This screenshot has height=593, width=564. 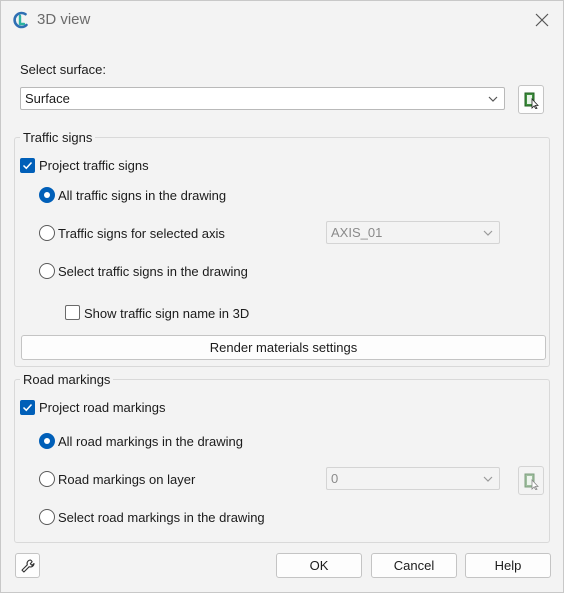 What do you see at coordinates (47, 517) in the screenshot?
I see `road-markings-select-radio` at bounding box center [47, 517].